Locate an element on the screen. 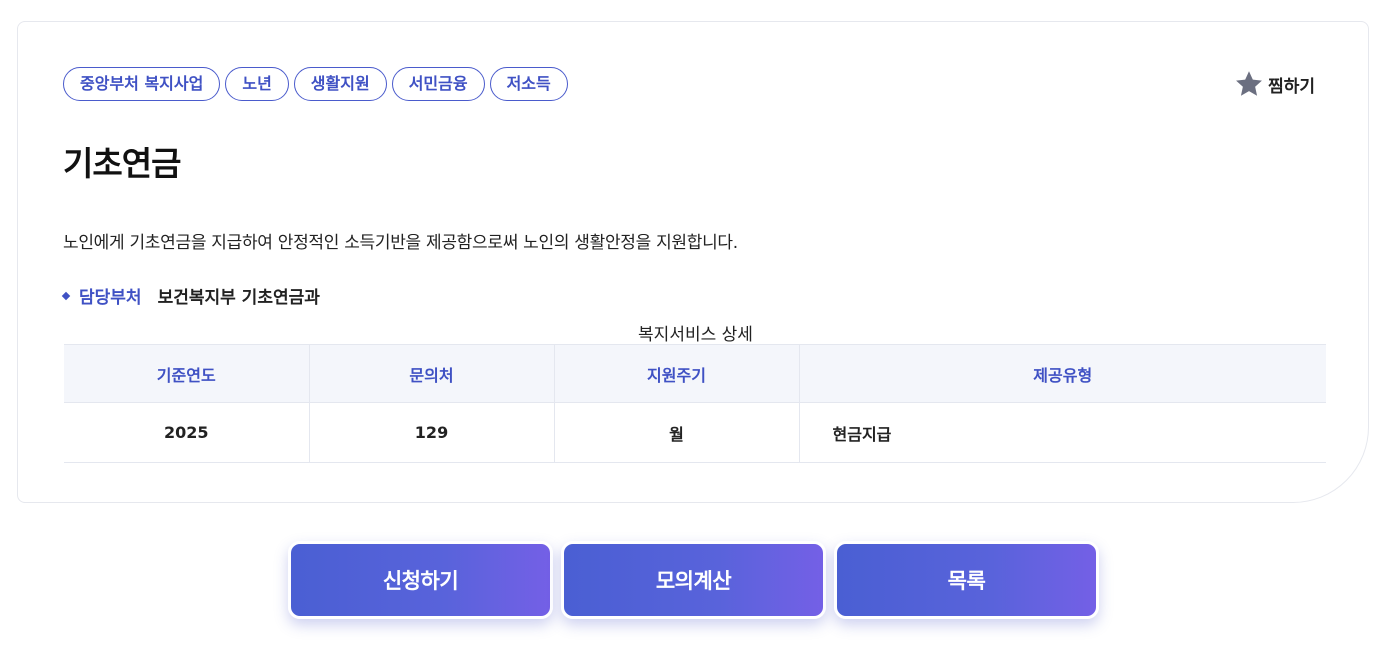 This screenshot has height=656, width=1400. cell-base-year: 2025 is located at coordinates (187, 432).